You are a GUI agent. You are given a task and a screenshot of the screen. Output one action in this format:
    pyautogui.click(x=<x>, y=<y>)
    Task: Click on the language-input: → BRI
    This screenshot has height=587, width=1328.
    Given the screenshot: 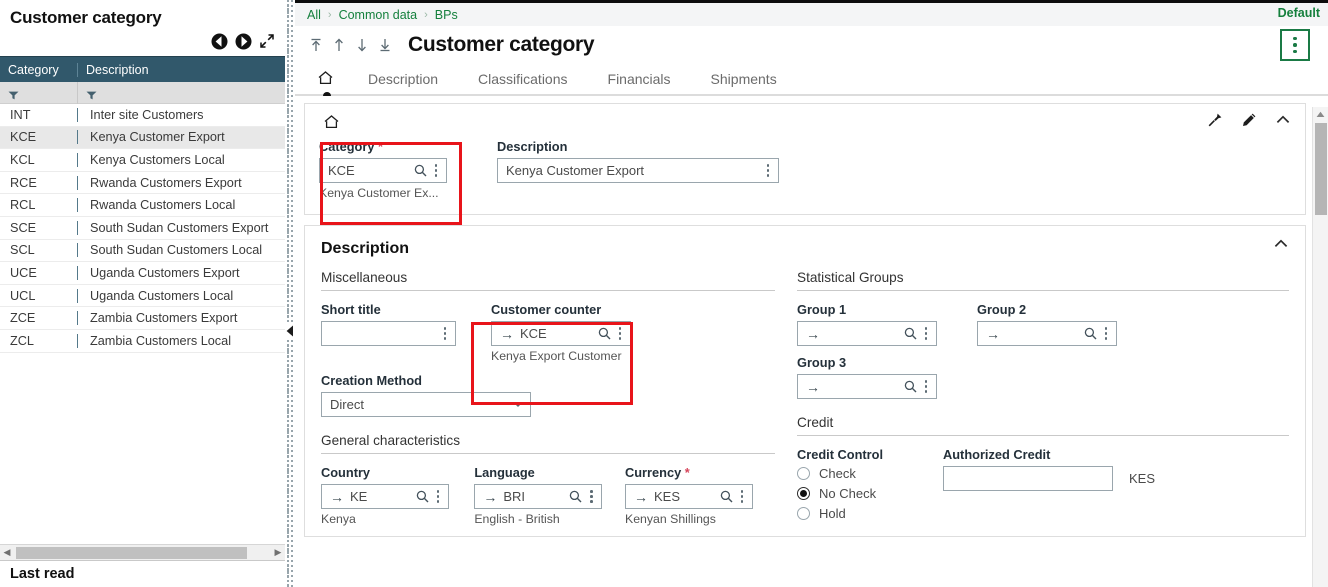 What is the action you would take?
    pyautogui.click(x=538, y=496)
    